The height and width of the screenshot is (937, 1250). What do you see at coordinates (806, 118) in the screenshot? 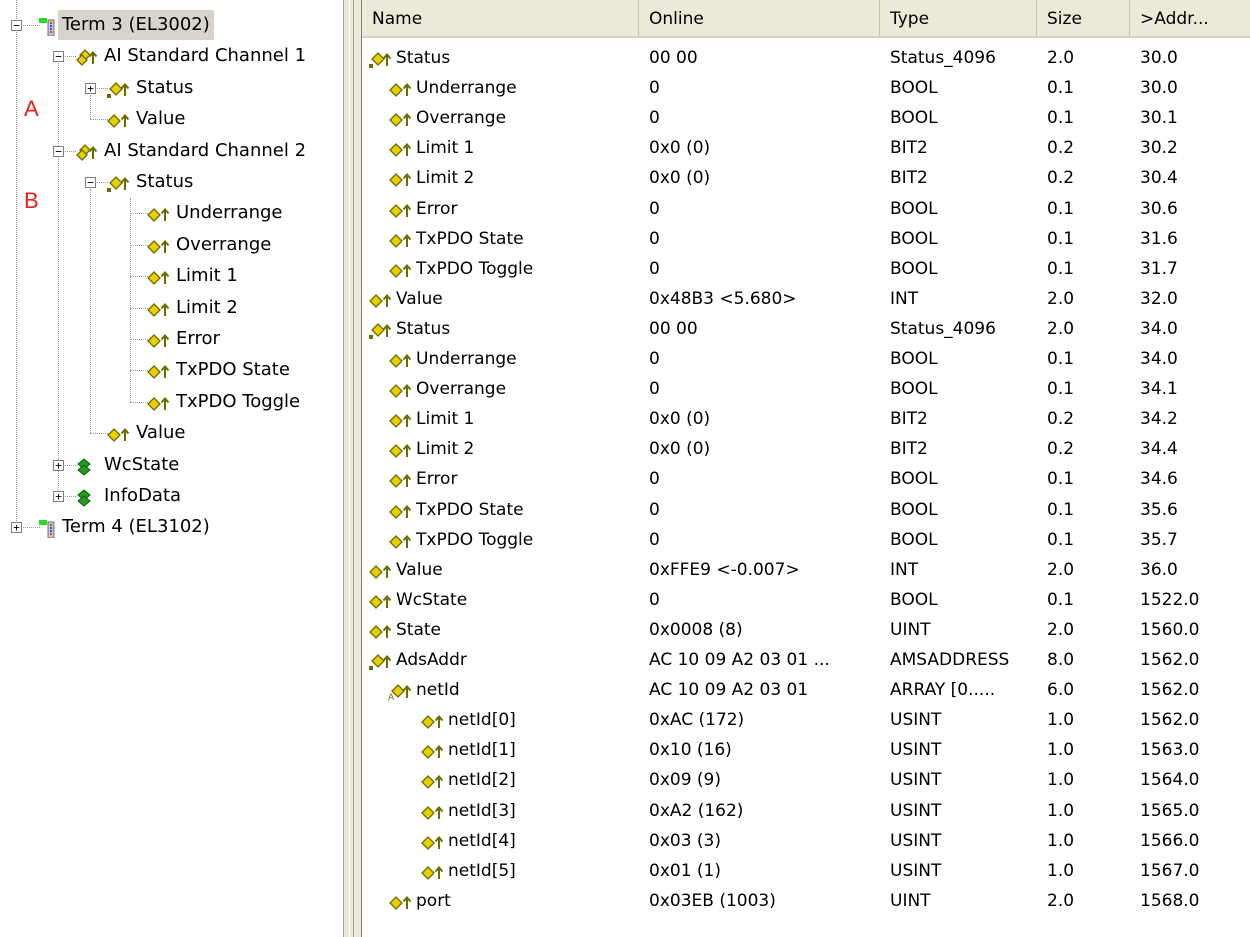
I see `table-row: Overrange 0 BOOL 0.1 30.1` at bounding box center [806, 118].